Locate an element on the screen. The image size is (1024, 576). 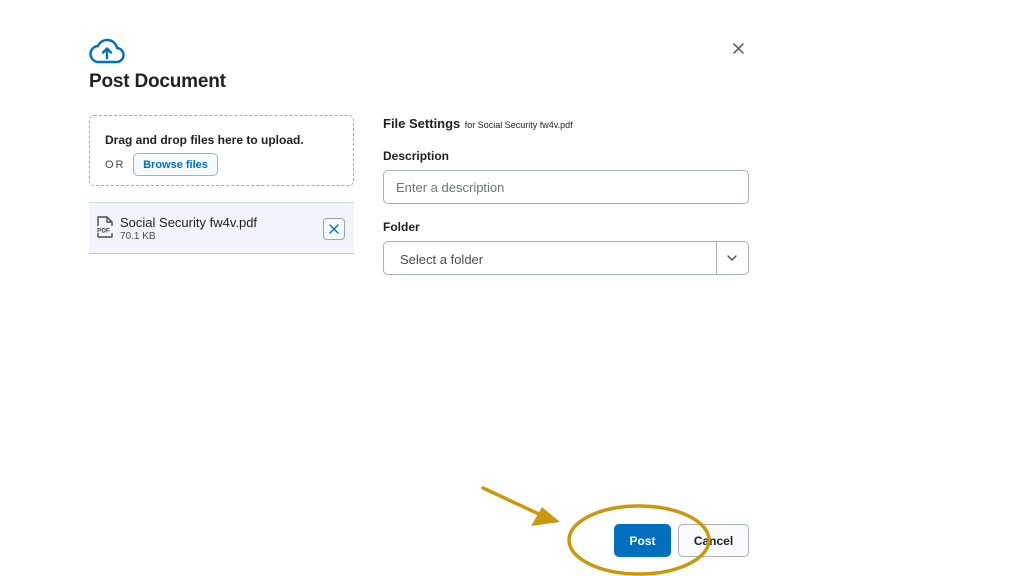
folder-select: Select a folder is located at coordinates (566, 258).